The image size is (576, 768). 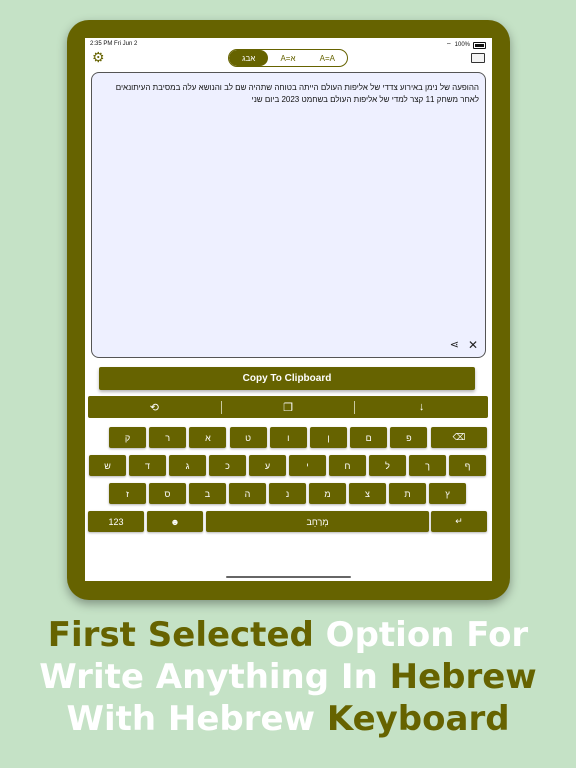 I want to click on key-ה: ה, so click(x=247, y=493).